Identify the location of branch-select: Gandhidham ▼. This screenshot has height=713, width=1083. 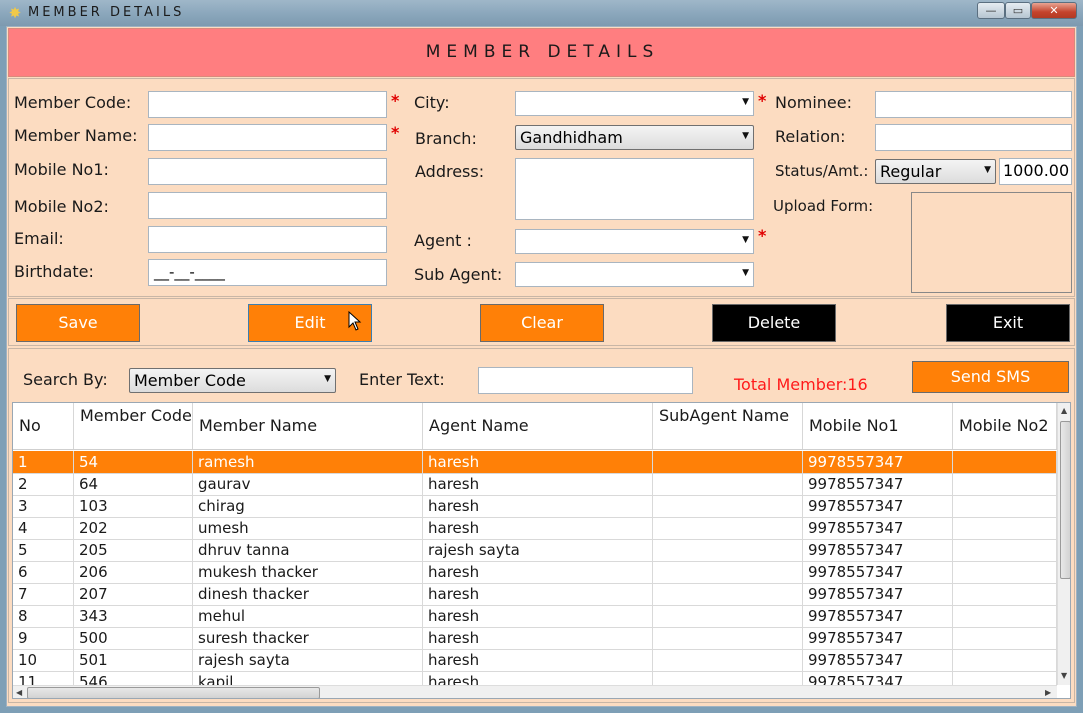
(634, 137).